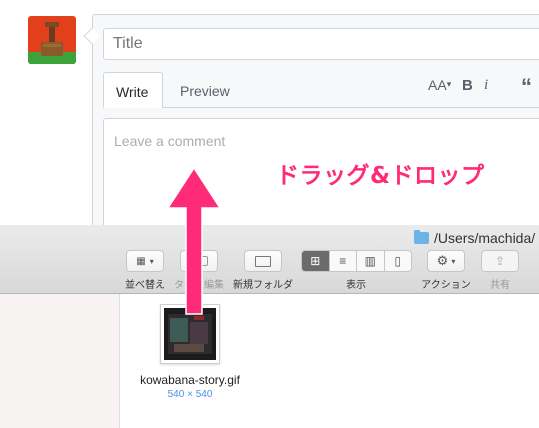 The height and width of the screenshot is (428, 539). Describe the element at coordinates (421, 237) in the screenshot. I see `folder-icon` at that location.